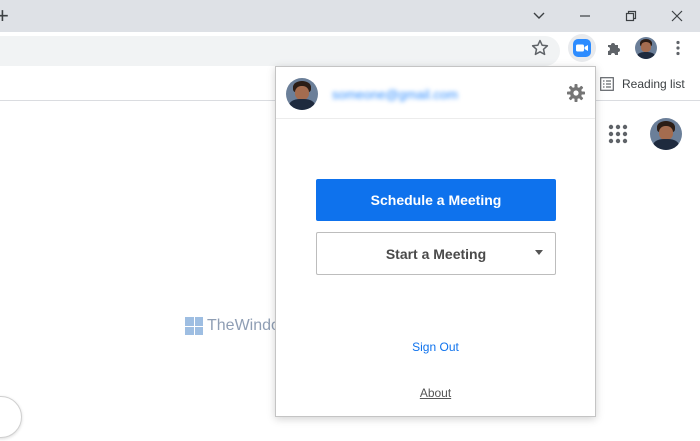 This screenshot has height=441, width=700. Describe the element at coordinates (607, 84) in the screenshot. I see `reading-list-icon` at that location.